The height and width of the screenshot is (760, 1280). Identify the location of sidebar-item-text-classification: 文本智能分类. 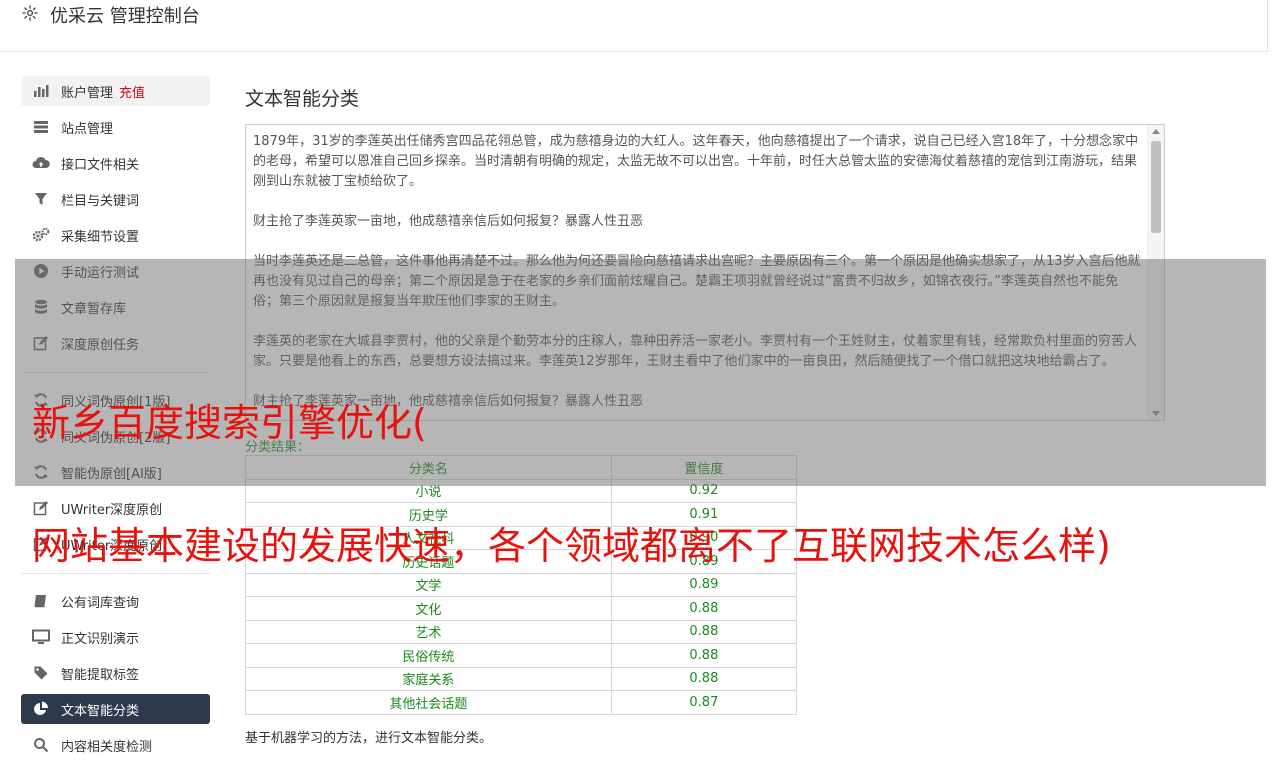
(115, 709).